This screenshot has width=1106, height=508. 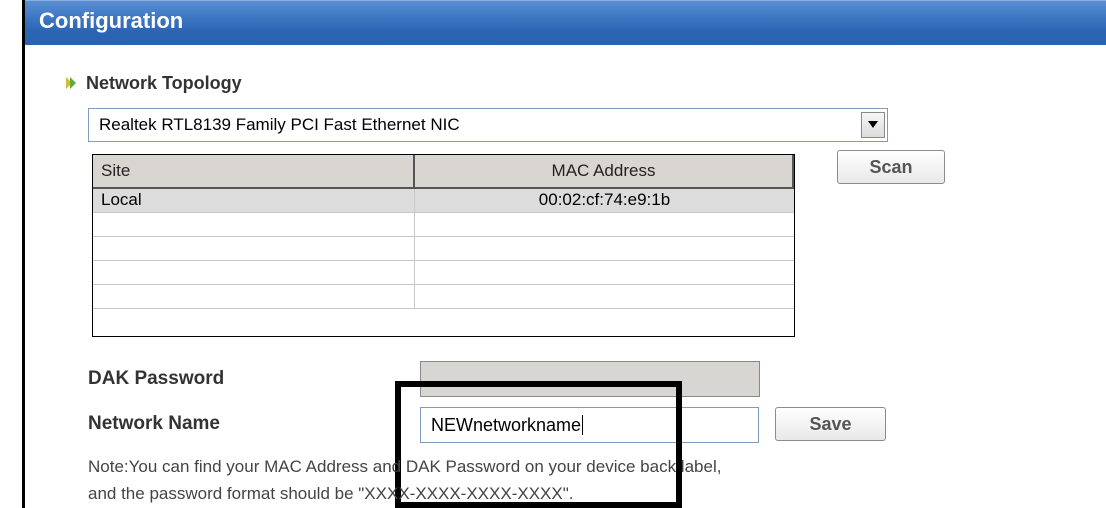 I want to click on save-button: Save, so click(x=830, y=424).